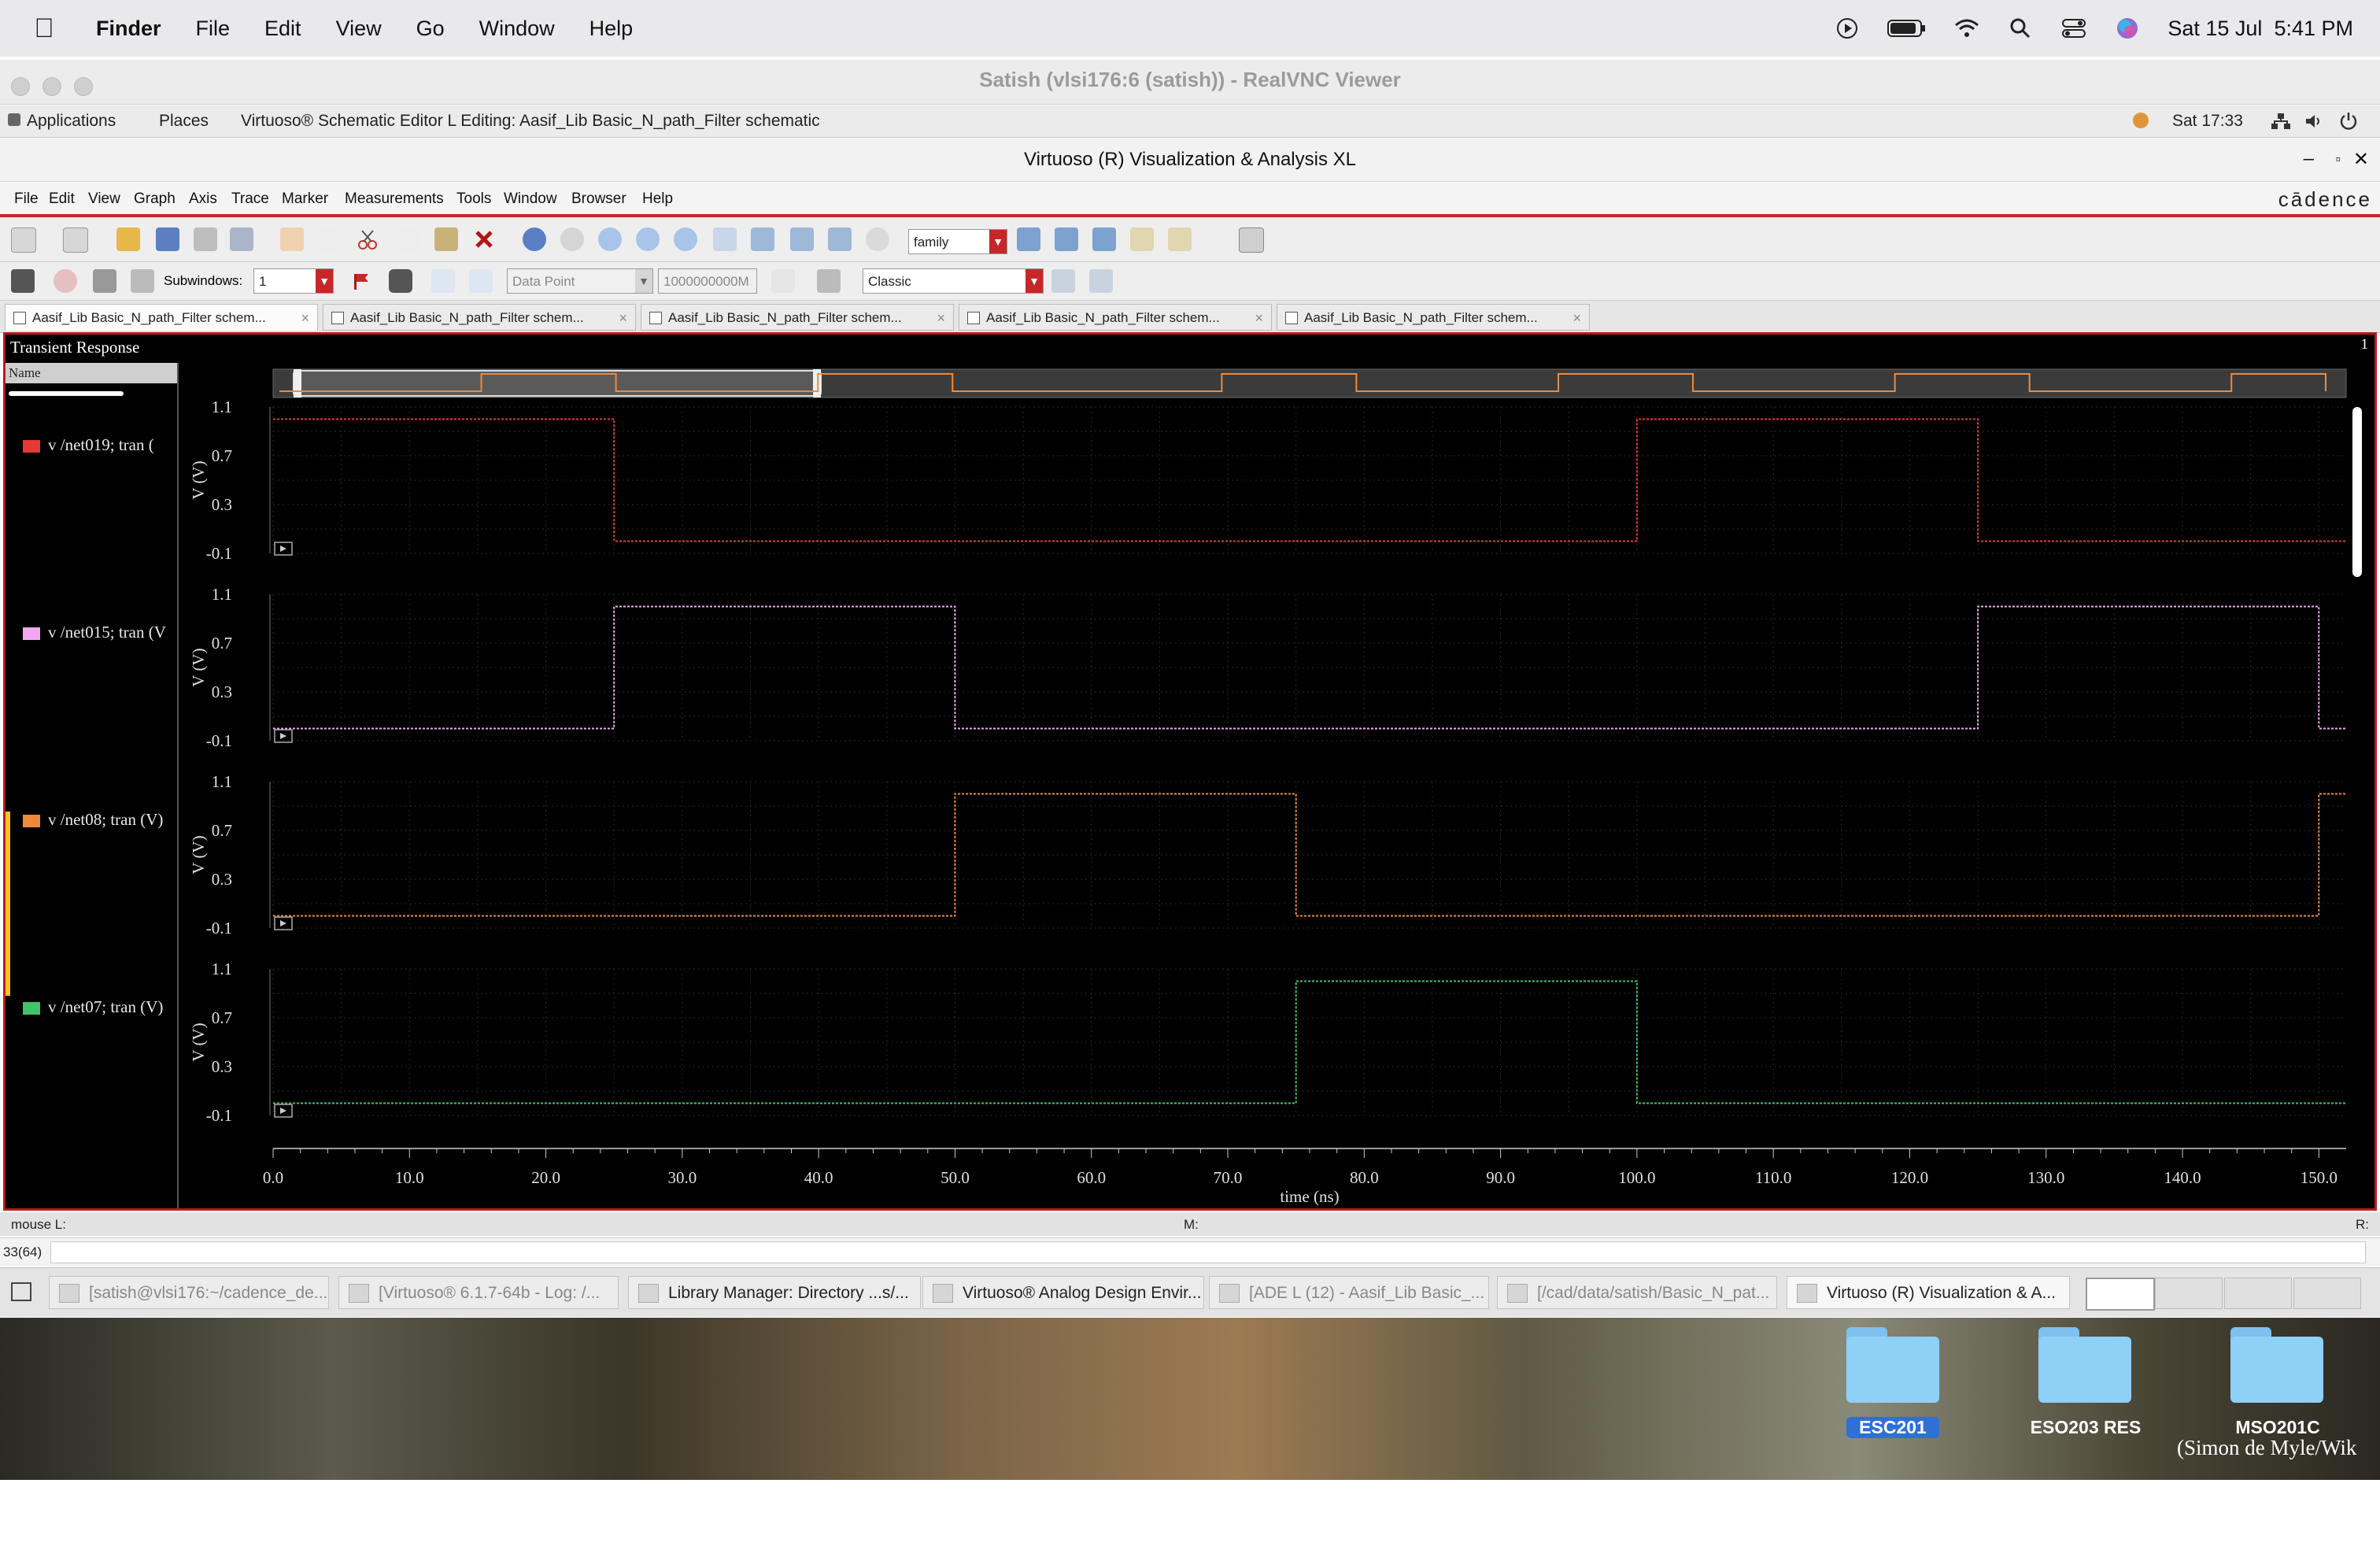 The height and width of the screenshot is (1546, 2380). Describe the element at coordinates (23, 281) in the screenshot. I see `select-tool-icon` at that location.